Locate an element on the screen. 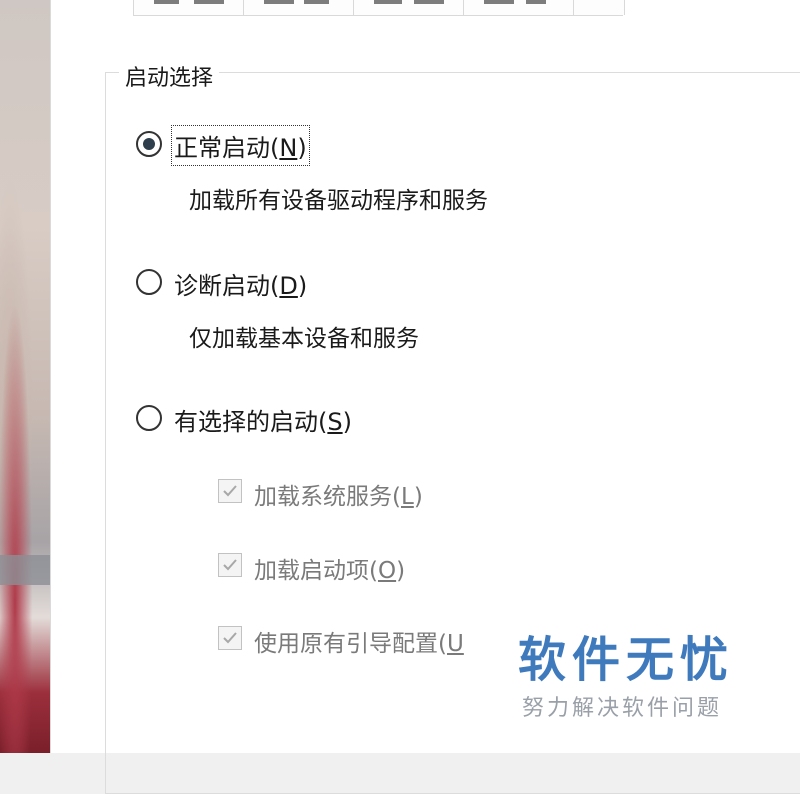 Image resolution: width=800 pixels, height=794 pixels. load-startup-items-close: ) is located at coordinates (401, 571).